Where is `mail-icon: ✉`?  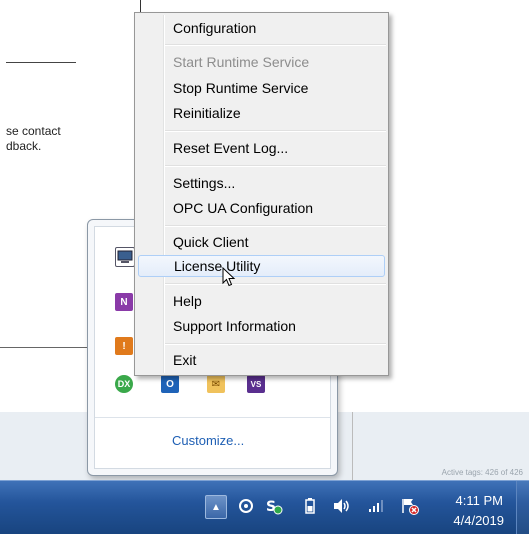 mail-icon: ✉ is located at coordinates (216, 384).